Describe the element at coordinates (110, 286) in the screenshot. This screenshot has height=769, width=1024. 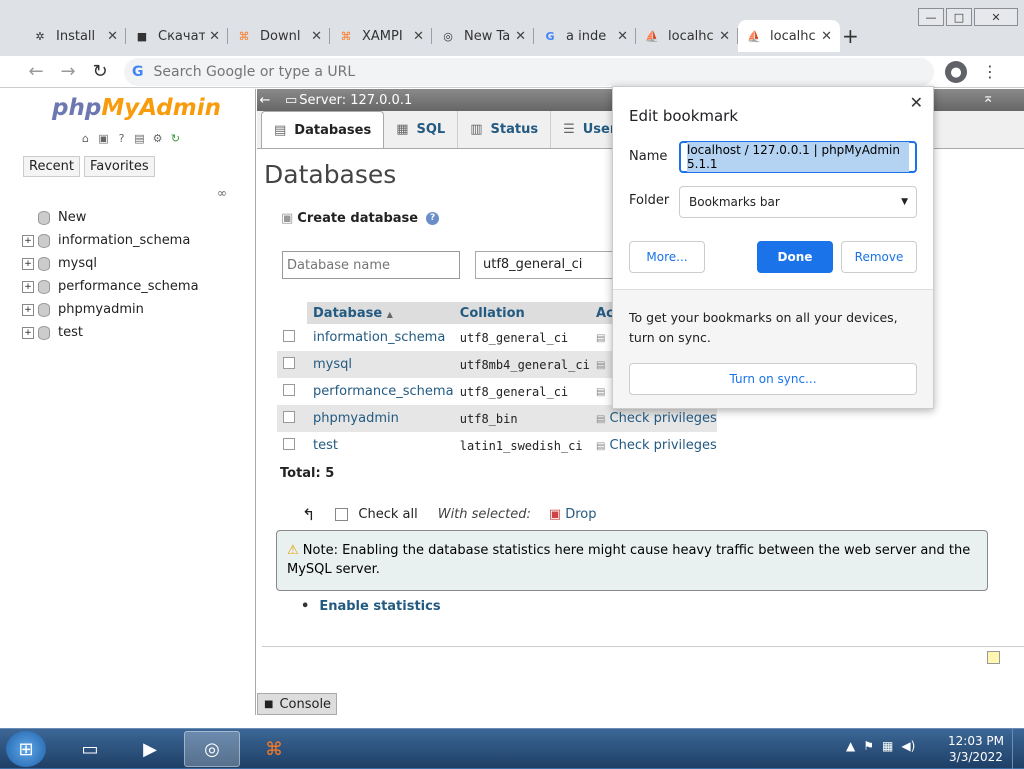
I see `tree-item-performance-schema: +performance_schema` at that location.